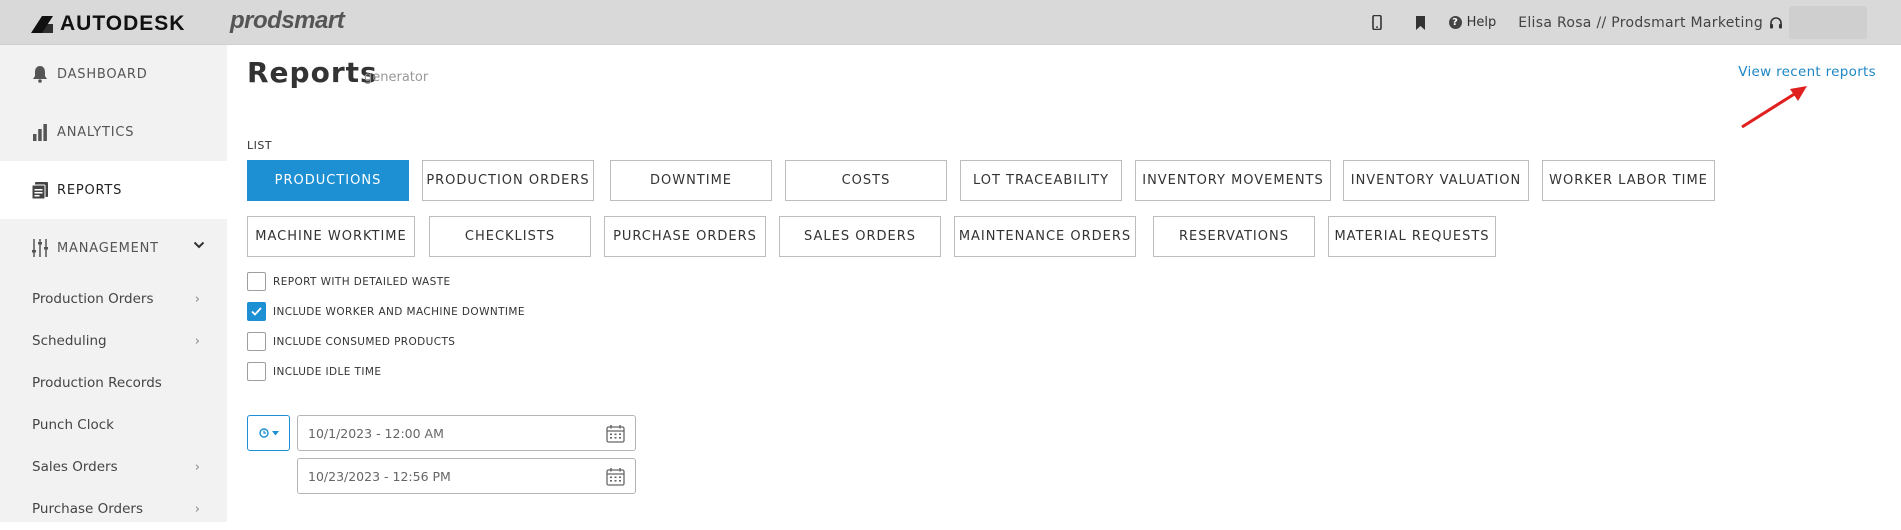  What do you see at coordinates (1776, 23) in the screenshot?
I see `headset-icon` at bounding box center [1776, 23].